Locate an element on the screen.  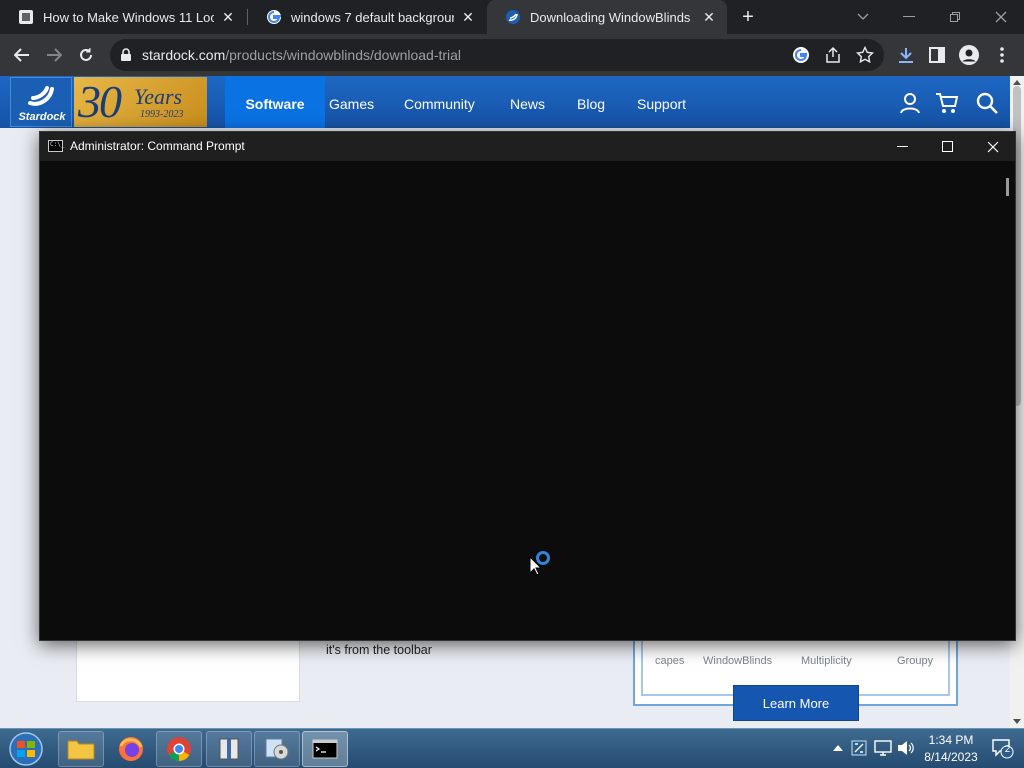
stardock-favicon-icon is located at coordinates (513, 17).